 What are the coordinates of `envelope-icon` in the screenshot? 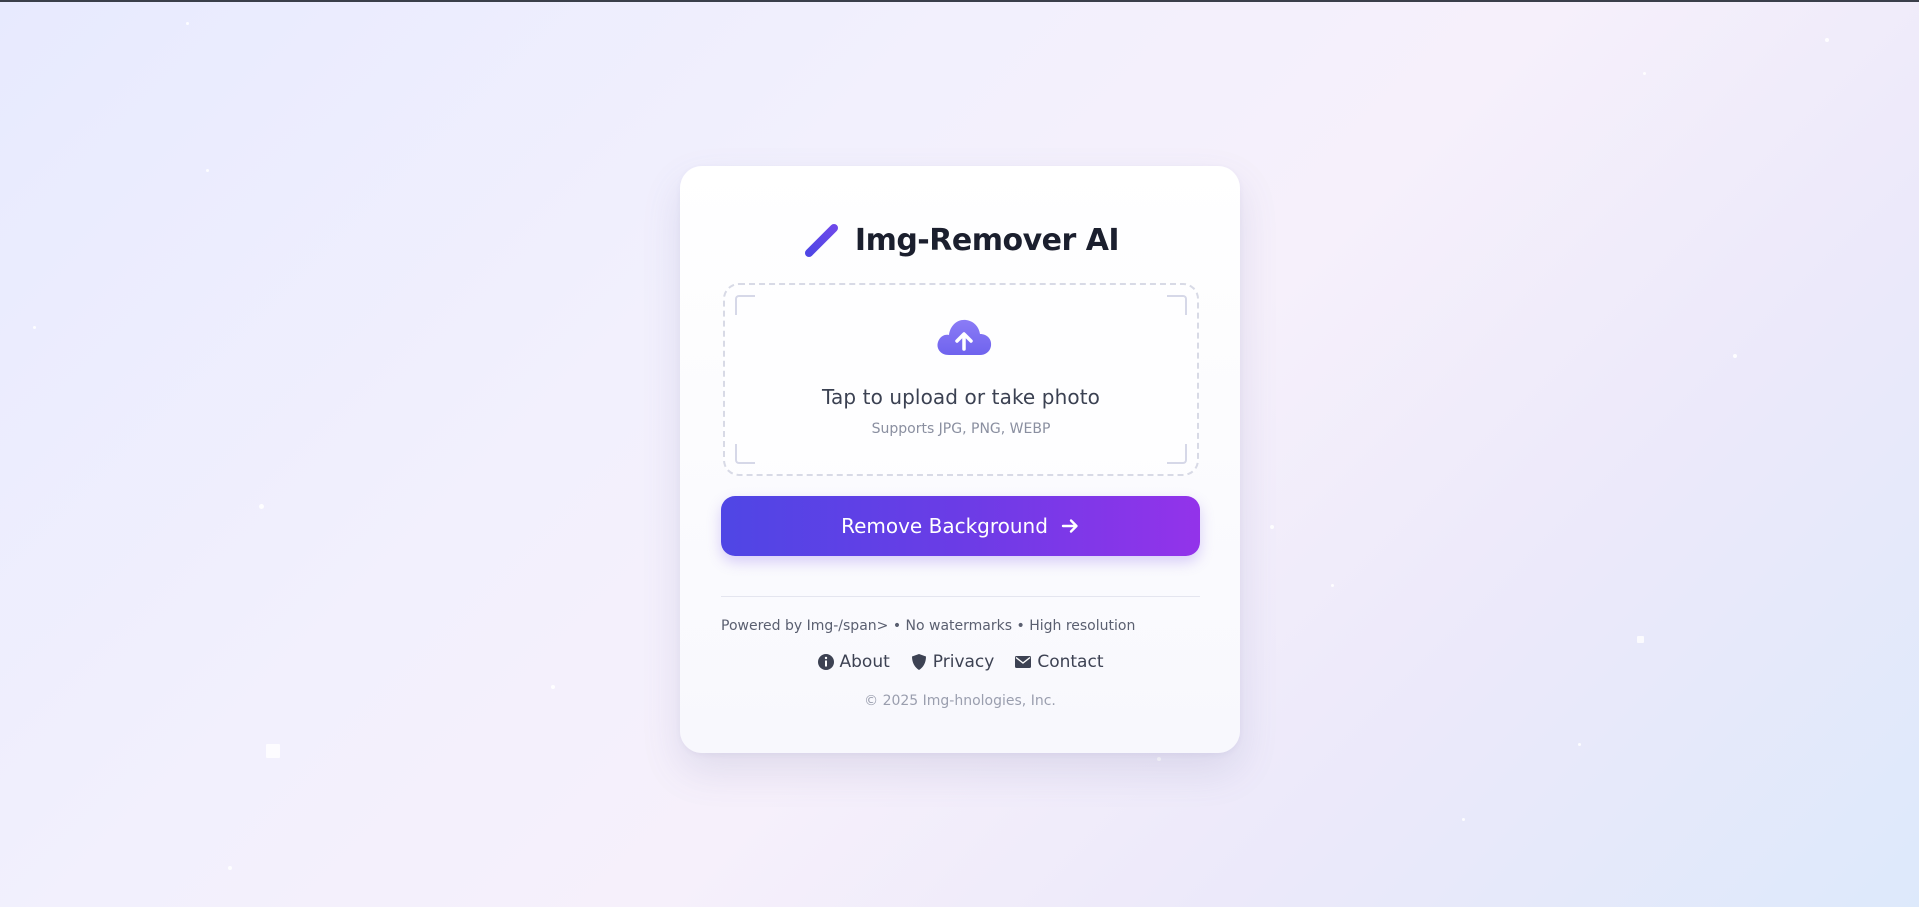 It's located at (1023, 662).